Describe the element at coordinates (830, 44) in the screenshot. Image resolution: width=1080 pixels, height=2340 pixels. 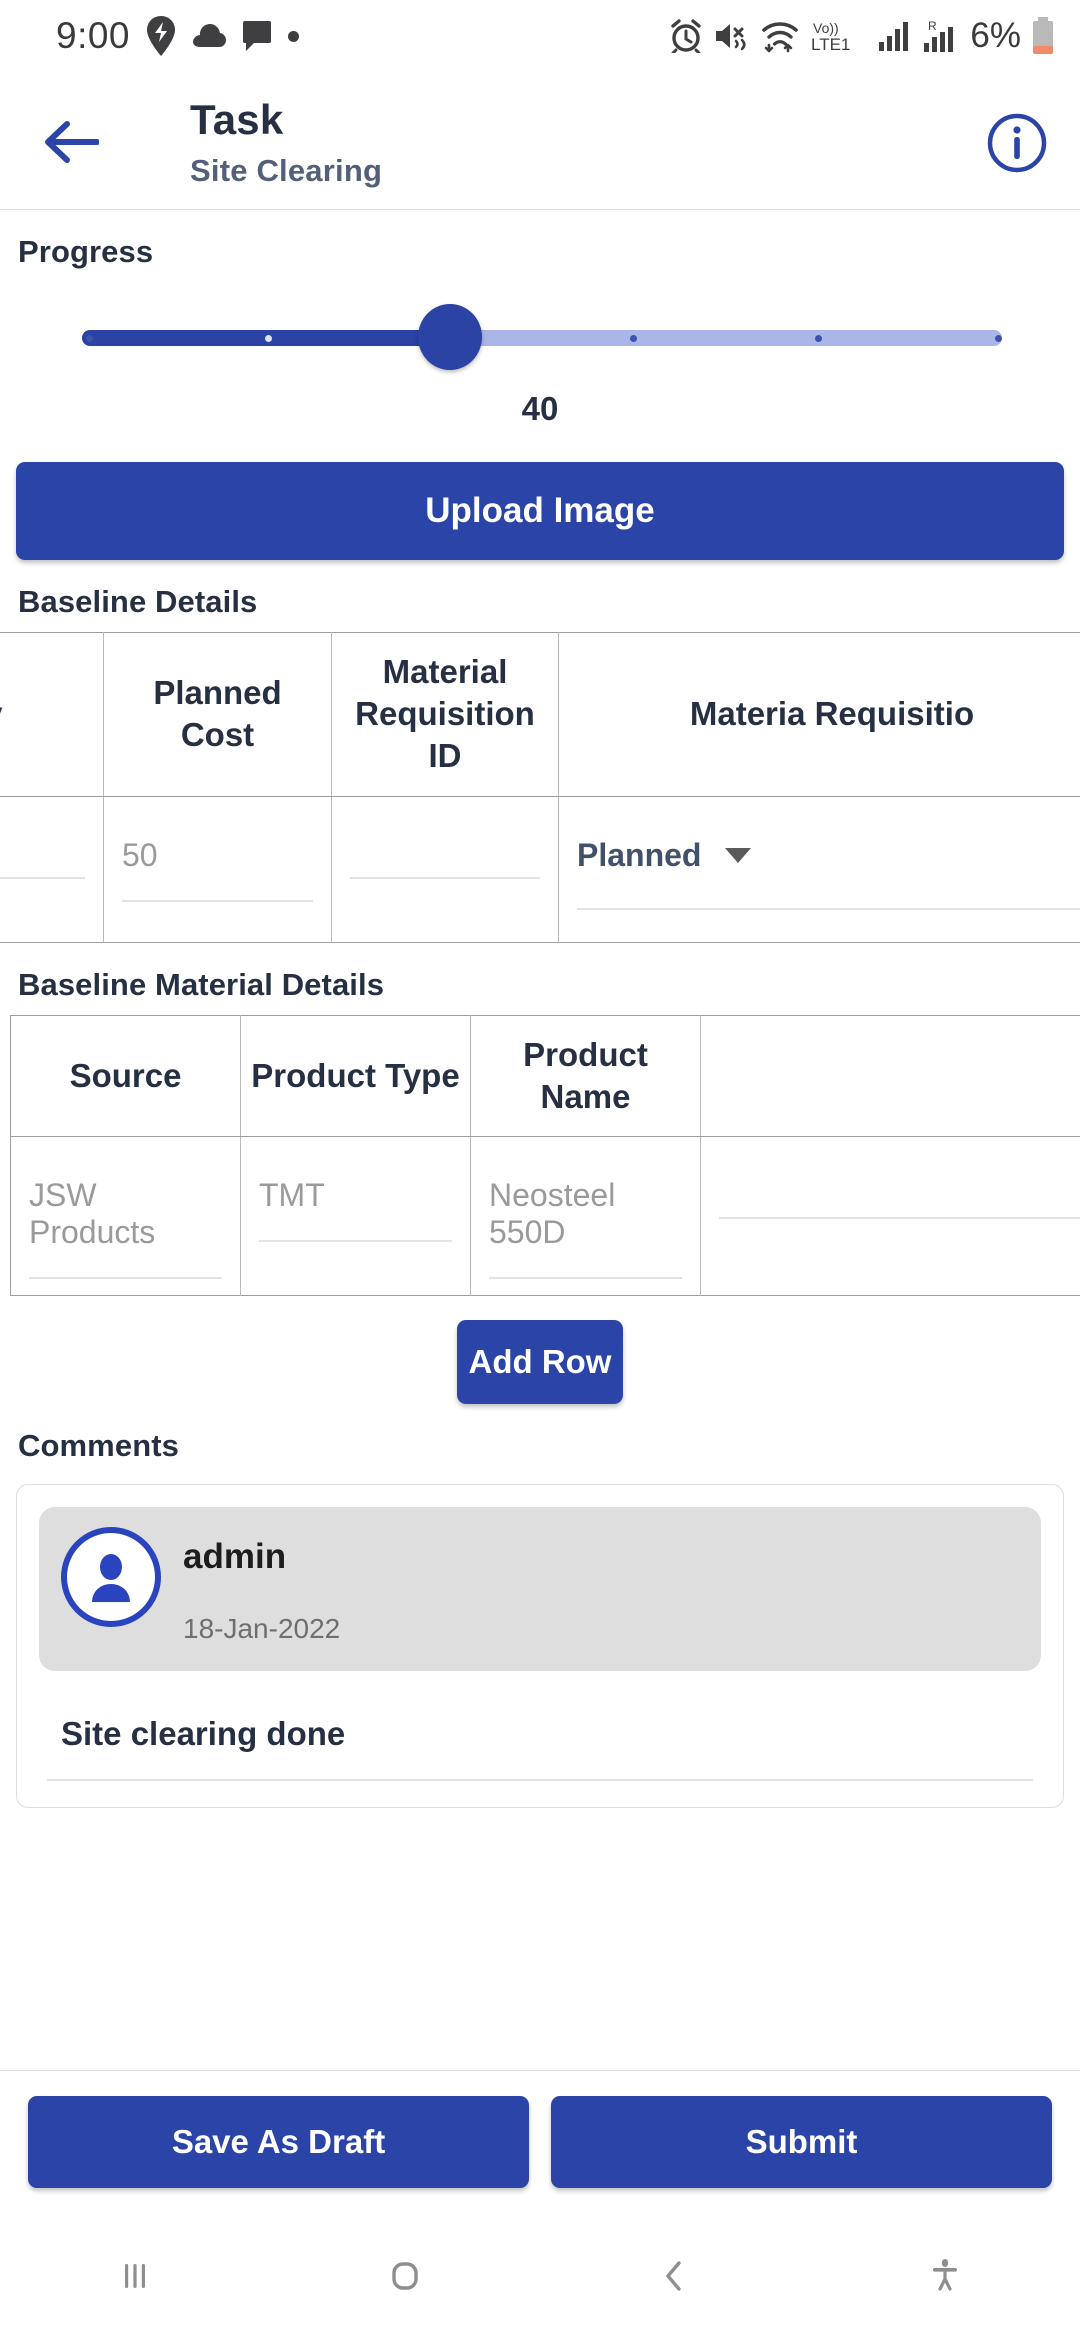
I see `svg-text: LTE1` at that location.